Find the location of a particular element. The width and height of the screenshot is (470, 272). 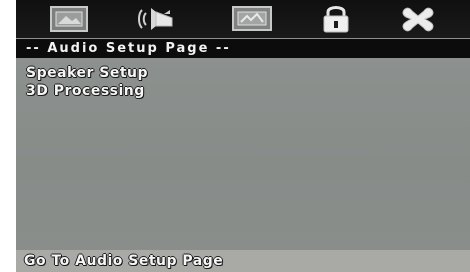

menu-item-3d-processing: 3D Processing is located at coordinates (87, 91).